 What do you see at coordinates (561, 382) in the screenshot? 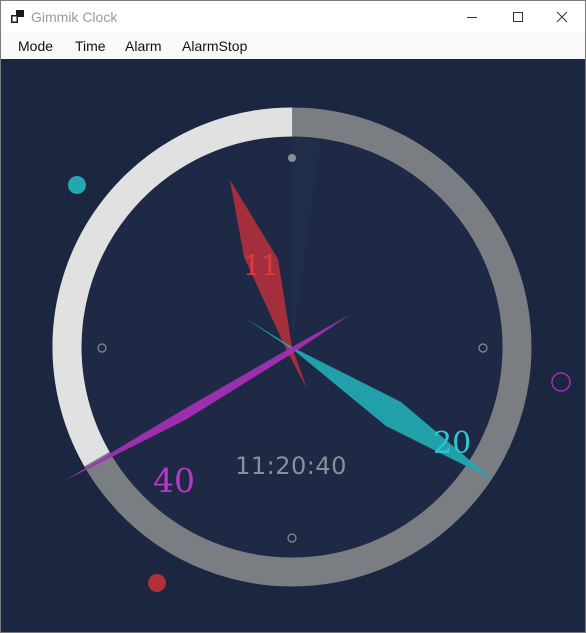
I see `second-orbit-dot` at bounding box center [561, 382].